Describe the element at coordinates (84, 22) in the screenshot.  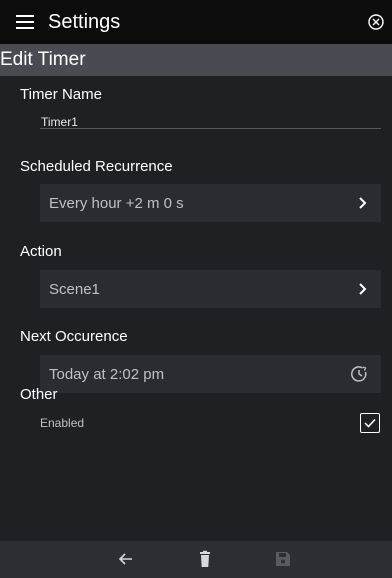
I see `app-title: Settings` at that location.